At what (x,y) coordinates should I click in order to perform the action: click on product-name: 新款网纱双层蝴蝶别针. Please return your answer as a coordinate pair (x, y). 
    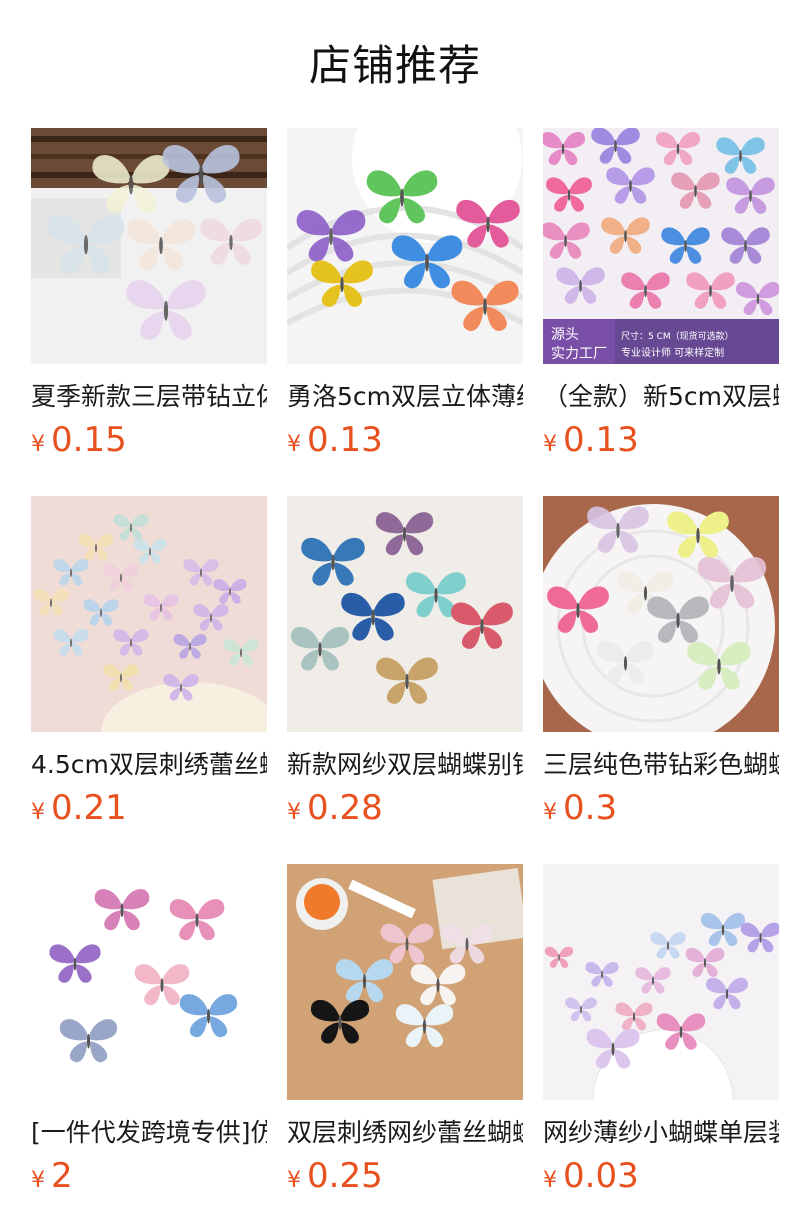
    Looking at the image, I should click on (405, 765).